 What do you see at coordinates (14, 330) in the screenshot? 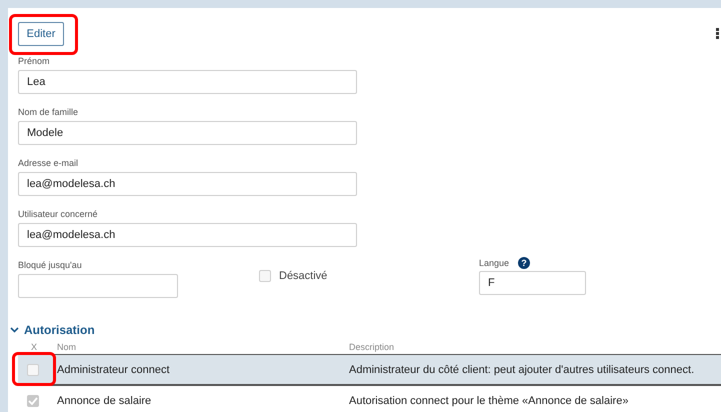
I see `chevron-icon` at bounding box center [14, 330].